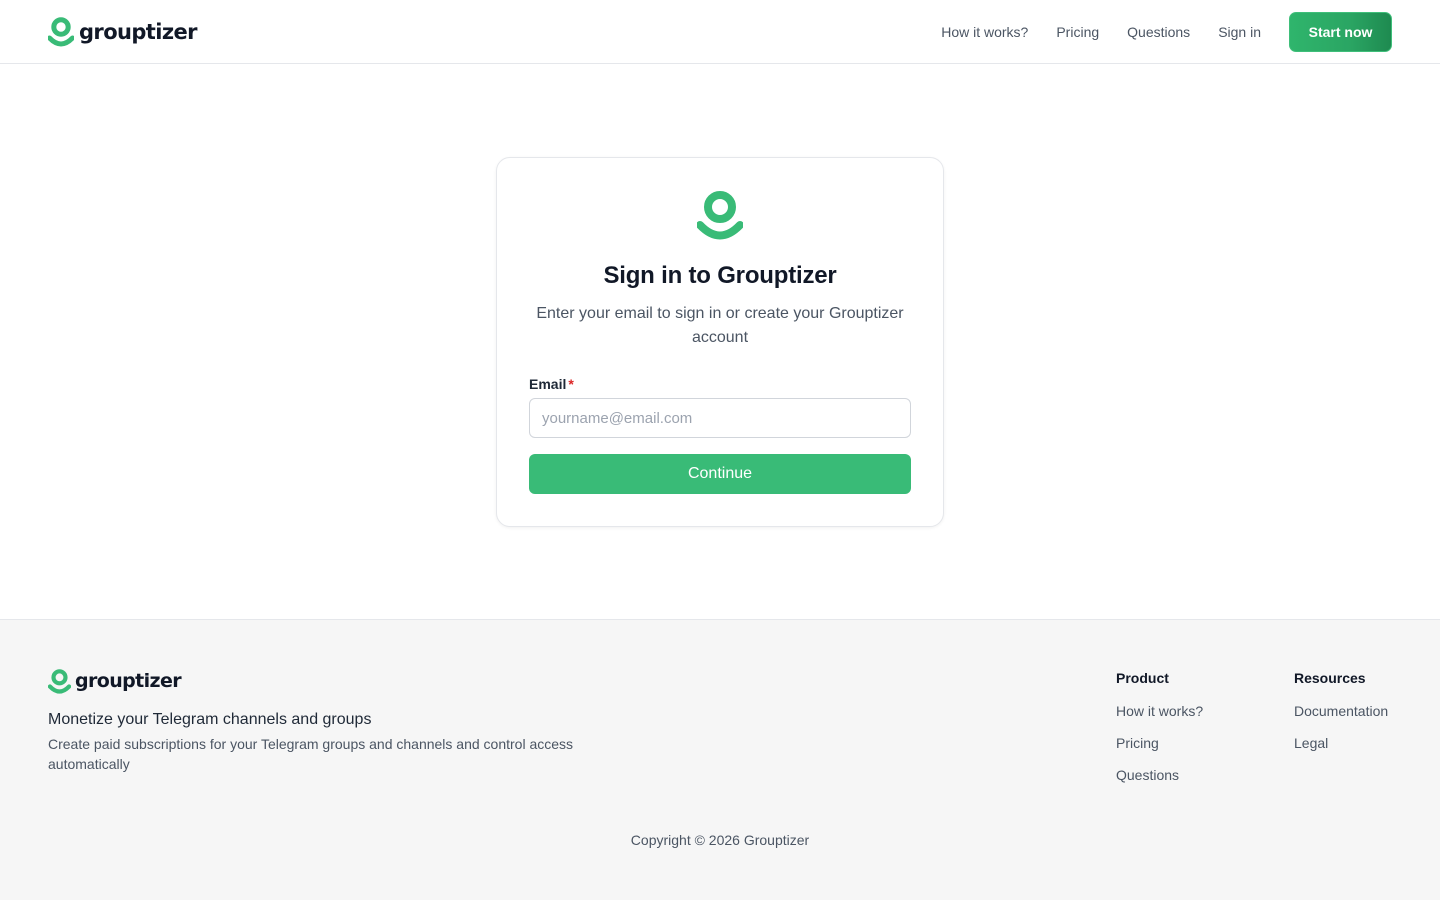 The height and width of the screenshot is (900, 1440). I want to click on required-mark: *, so click(571, 384).